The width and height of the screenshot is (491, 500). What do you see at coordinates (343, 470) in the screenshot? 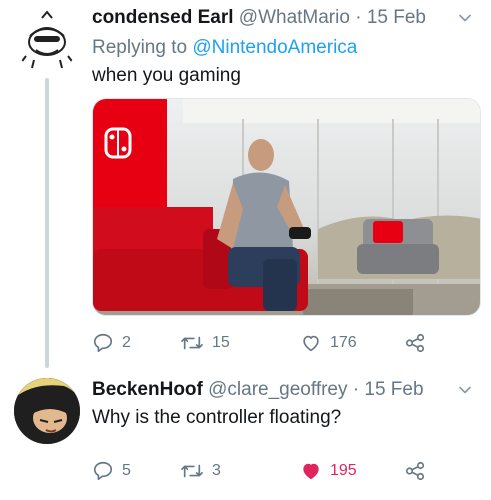
I see `like-count: 195` at bounding box center [343, 470].